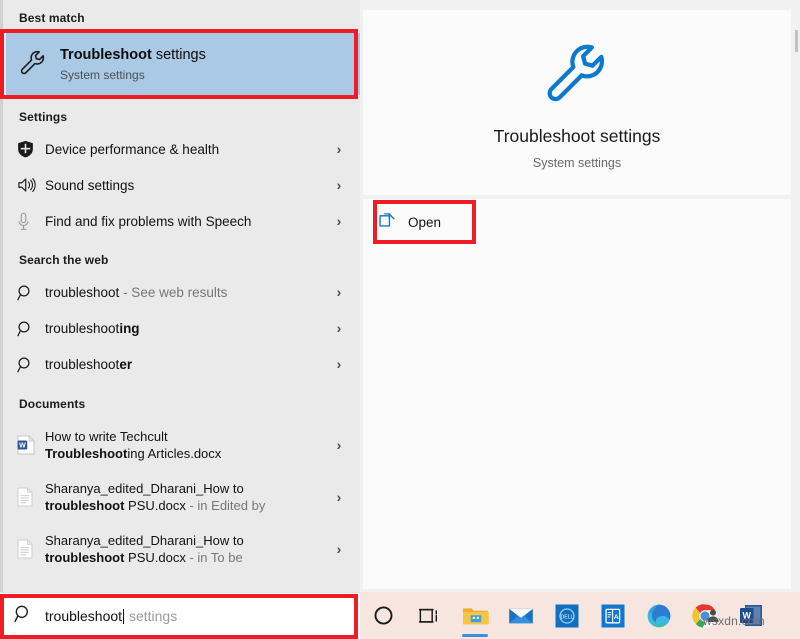 The width and height of the screenshot is (800, 639). Describe the element at coordinates (148, 221) in the screenshot. I see `settings-item-label: Find and fix problems with Speech` at that location.